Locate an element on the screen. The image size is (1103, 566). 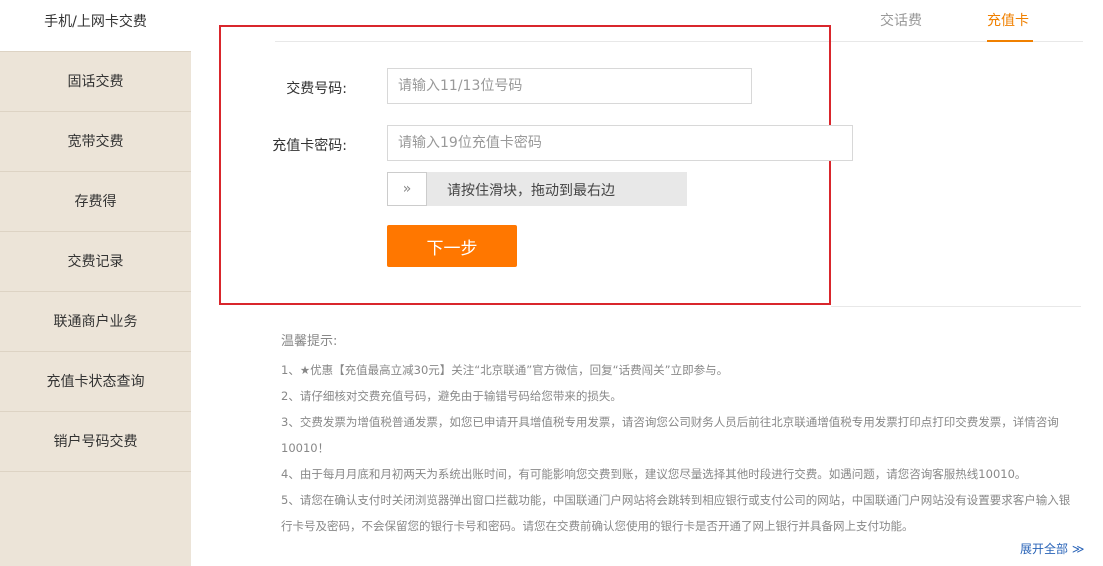
tab-pay-phone-bill: 交话费 is located at coordinates (901, 20).